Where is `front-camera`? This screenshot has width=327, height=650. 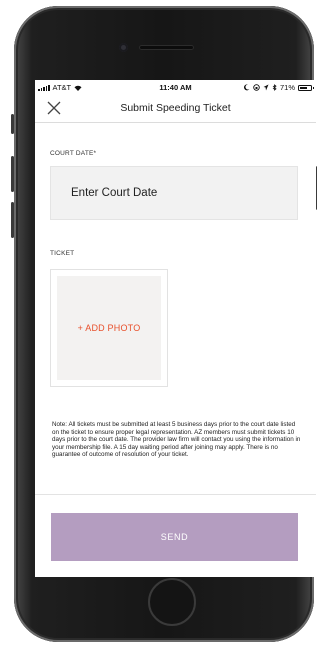 front-camera is located at coordinates (123, 47).